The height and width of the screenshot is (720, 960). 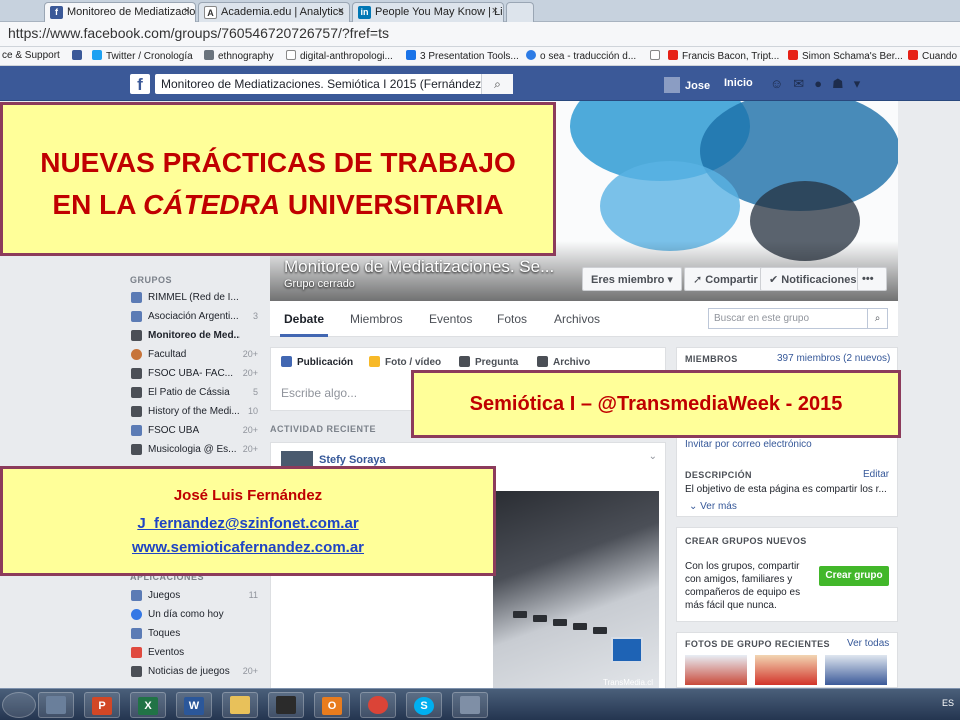 What do you see at coordinates (248, 523) in the screenshot?
I see `author-email-link: J_fernandez@szinfonet.com.ar` at bounding box center [248, 523].